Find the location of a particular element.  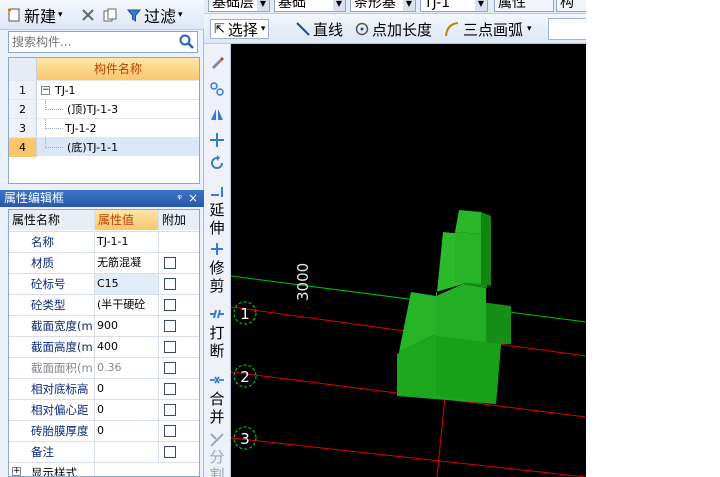

collapse-icon: − is located at coordinates (45, 90).